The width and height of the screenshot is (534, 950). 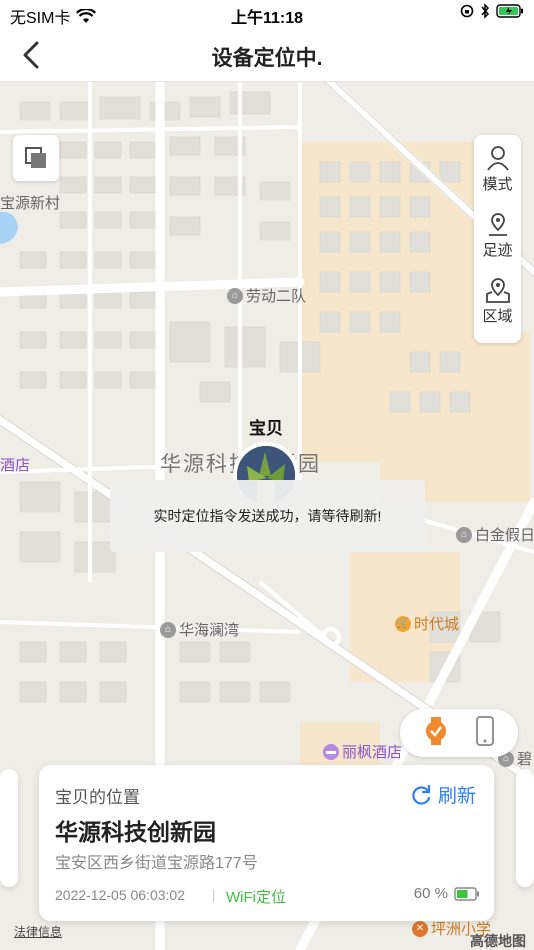 I want to click on poi-label: 宝源新村, so click(x=30, y=203).